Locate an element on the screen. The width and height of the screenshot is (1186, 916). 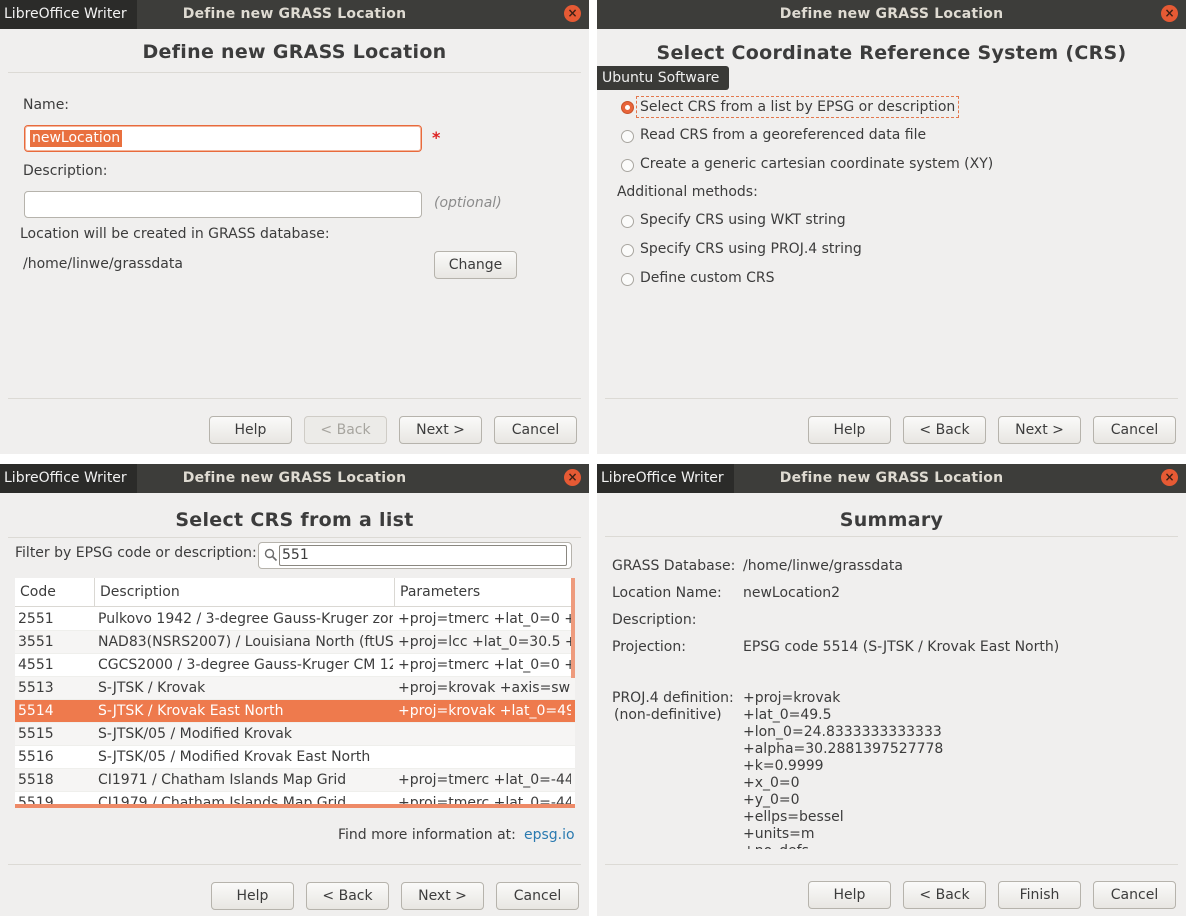
filter-label: Filter by EPSG code or description: is located at coordinates (136, 553).